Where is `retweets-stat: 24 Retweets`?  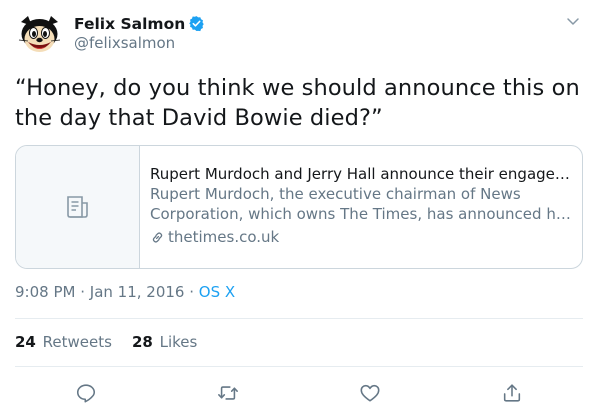
retweets-stat: 24 Retweets is located at coordinates (63, 342).